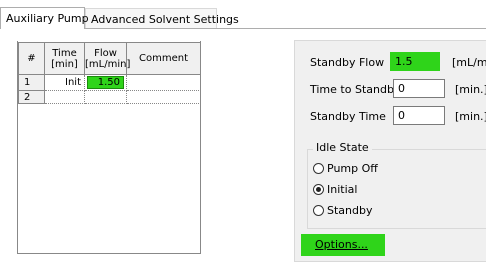 The width and height of the screenshot is (486, 263). What do you see at coordinates (107, 58) in the screenshot?
I see `column-header-flow: Flow [mL/min]` at bounding box center [107, 58].